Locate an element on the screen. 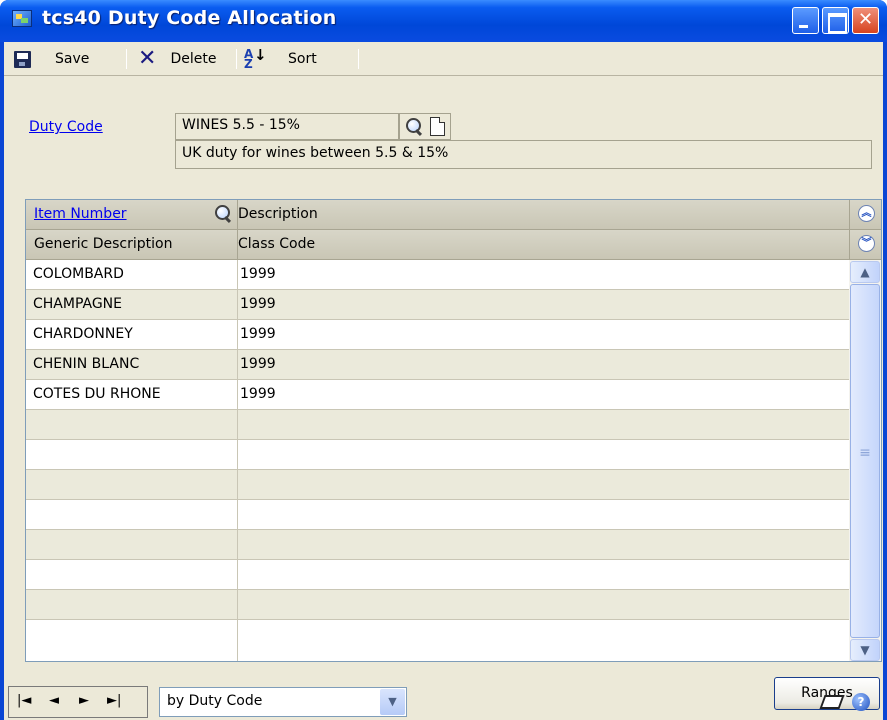 The image size is (887, 720). help-icon: ? is located at coordinates (861, 702).